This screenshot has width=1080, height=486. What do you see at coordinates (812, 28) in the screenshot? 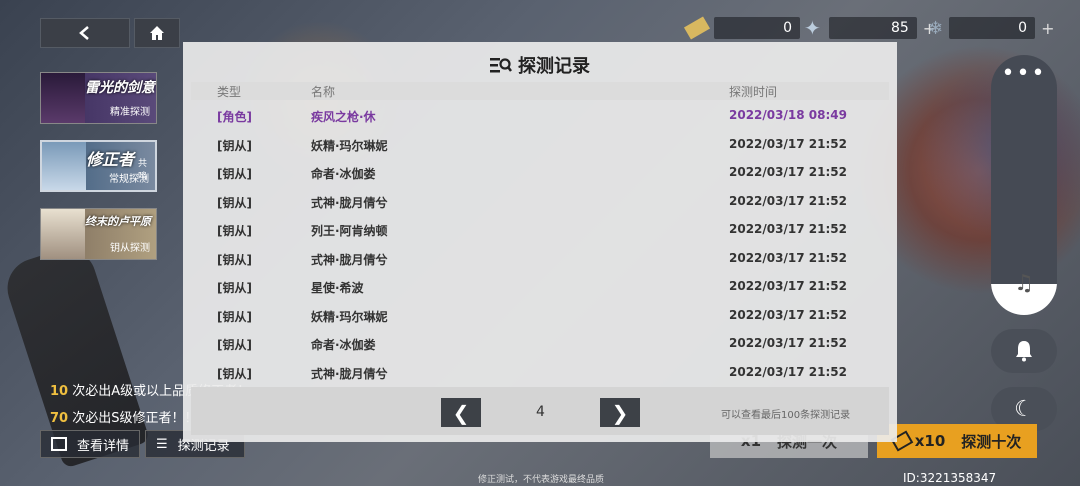
I see `star-crystal-icon: ✦` at bounding box center [812, 28].